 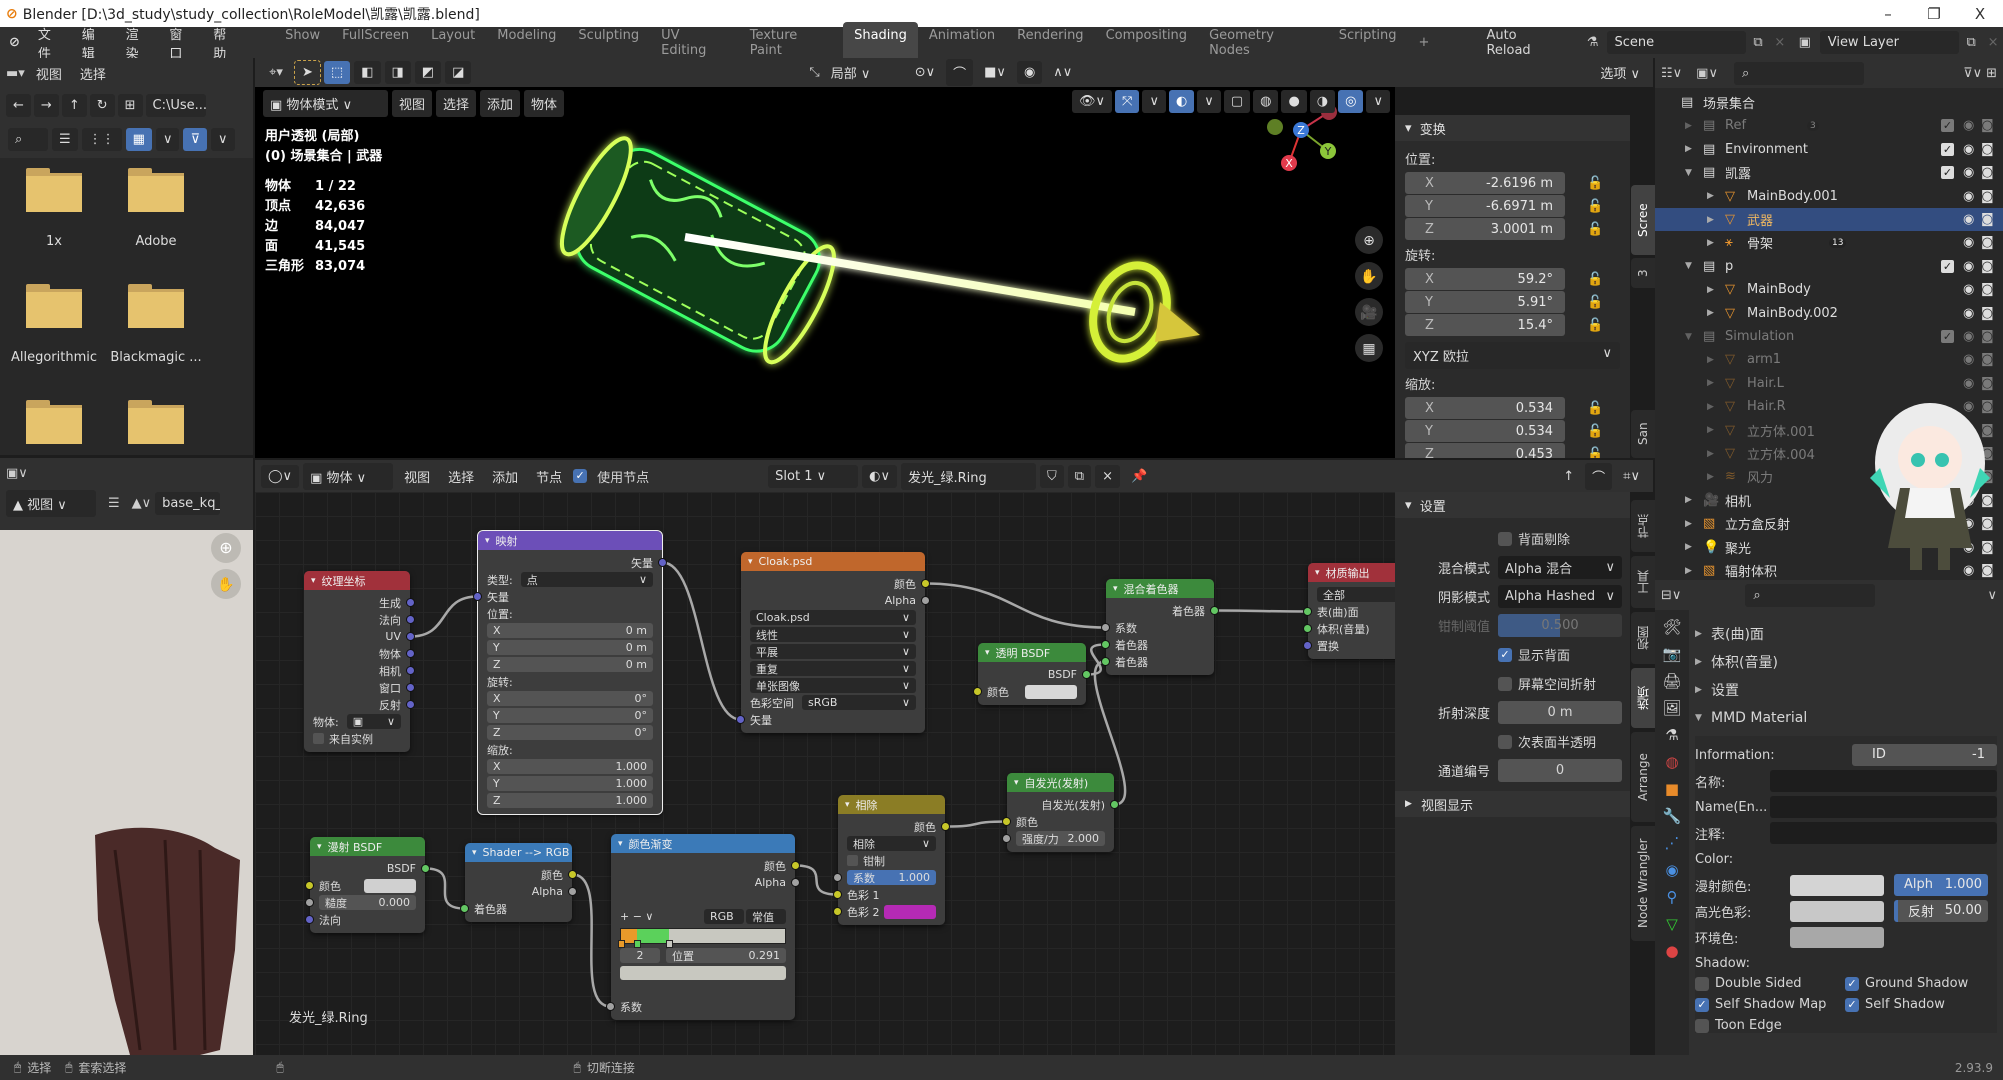 I want to click on scene-tab-icon: ⚗, so click(x=1671, y=735).